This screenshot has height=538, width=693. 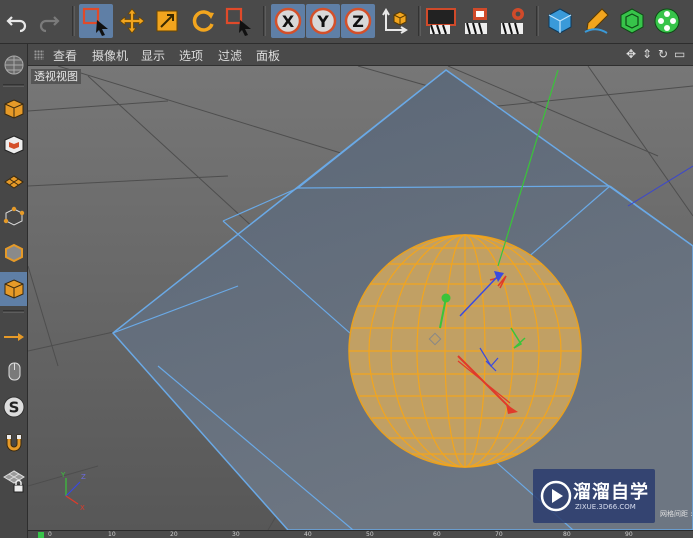 I want to click on model-mode-button, so click(x=13, y=109).